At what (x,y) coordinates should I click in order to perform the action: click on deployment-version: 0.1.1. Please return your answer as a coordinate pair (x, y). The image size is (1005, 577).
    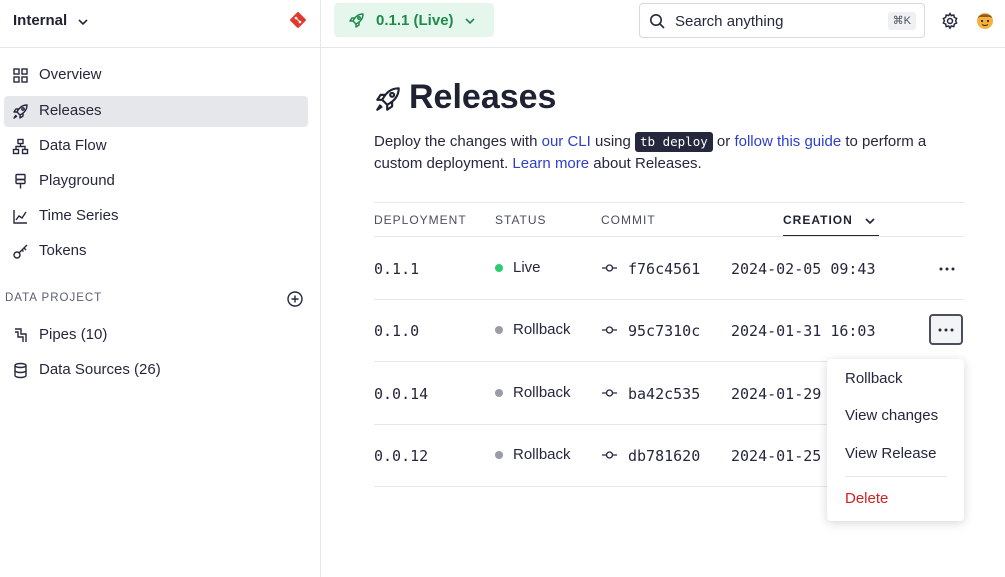
    Looking at the image, I should click on (397, 269).